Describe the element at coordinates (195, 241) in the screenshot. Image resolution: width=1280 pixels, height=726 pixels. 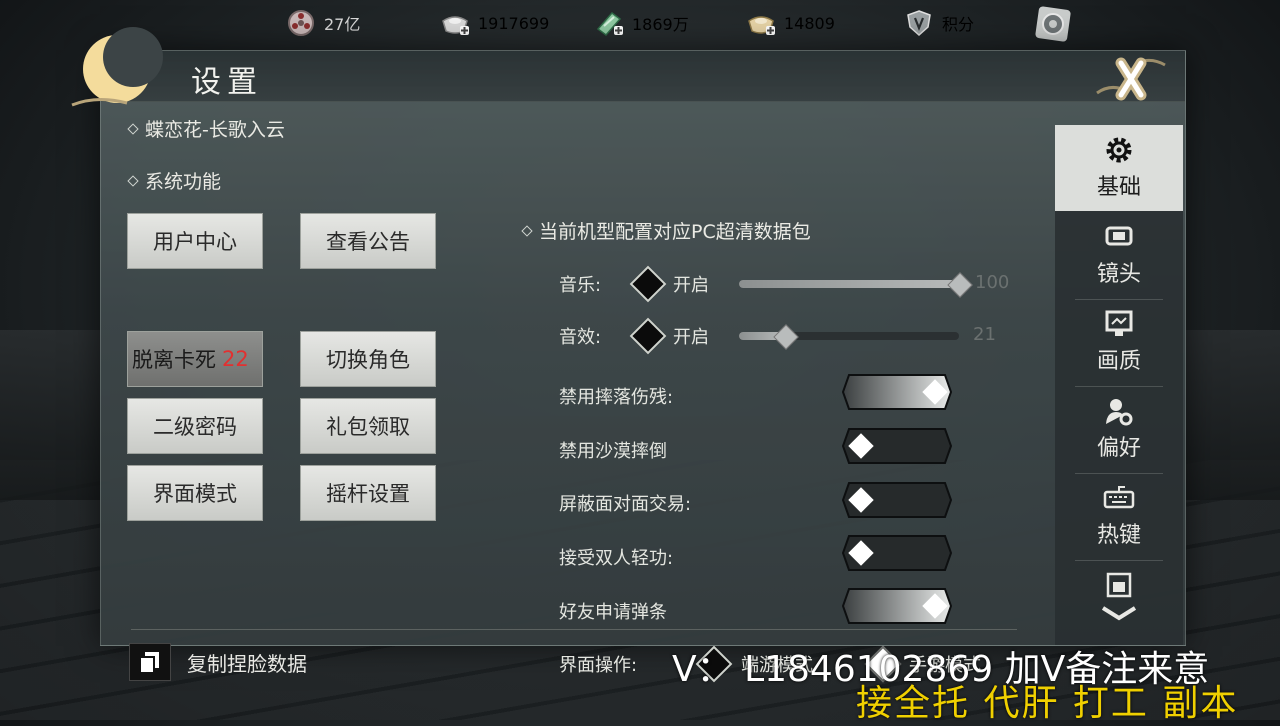
I see `user-center-button: 用户中心` at that location.